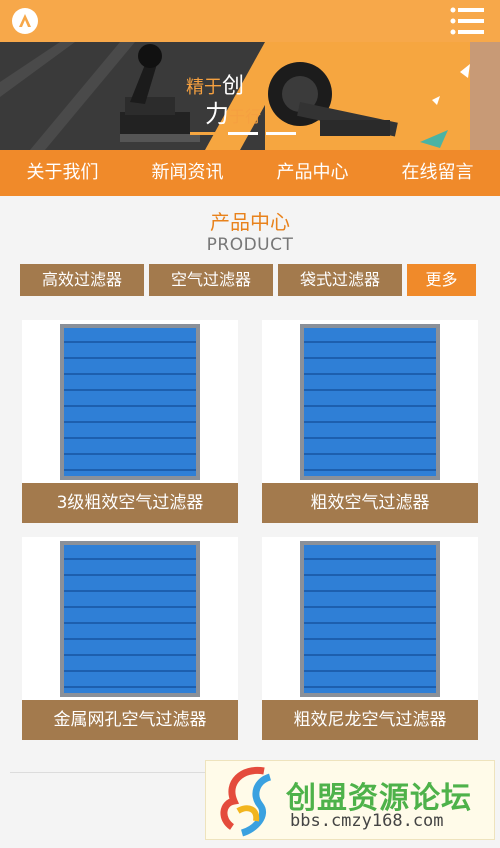  What do you see at coordinates (187, 173) in the screenshot?
I see `nav-item-news: 新闻资讯` at bounding box center [187, 173].